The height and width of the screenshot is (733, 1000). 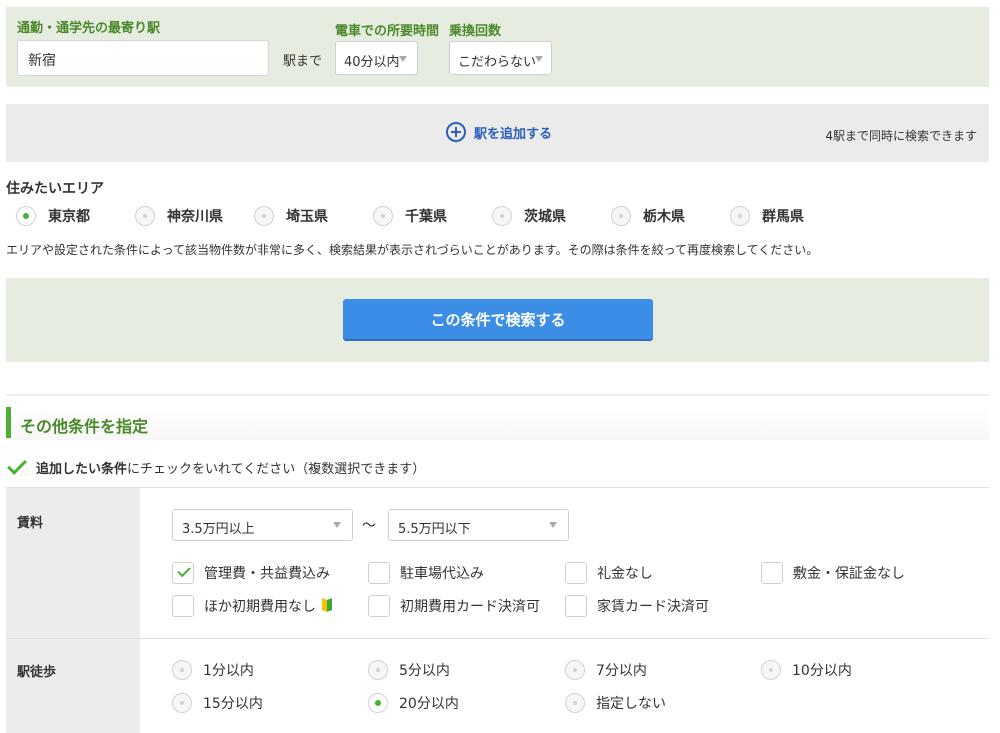 I want to click on radio-label: 5分以内, so click(x=424, y=671).